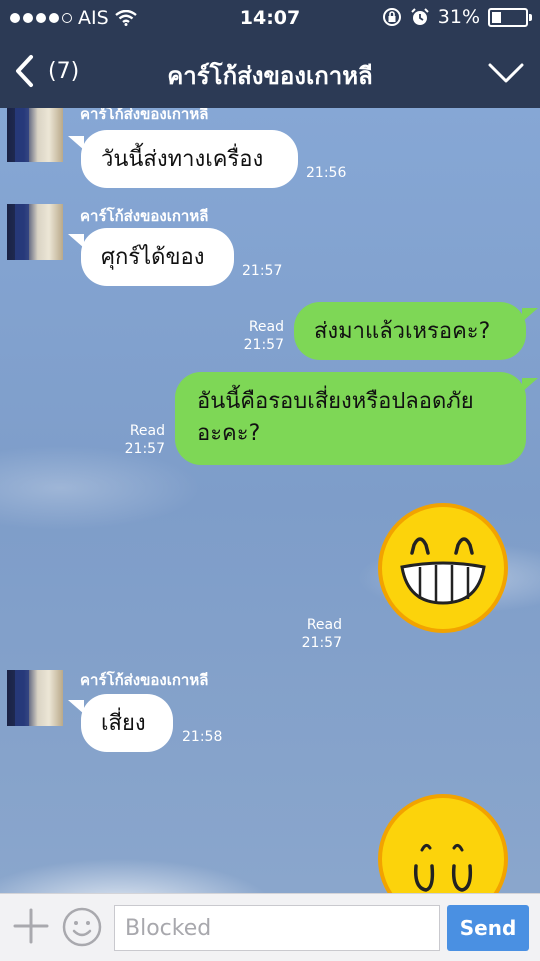 This screenshot has height=961, width=540. Describe the element at coordinates (277, 928) in the screenshot. I see `message-input` at that location.